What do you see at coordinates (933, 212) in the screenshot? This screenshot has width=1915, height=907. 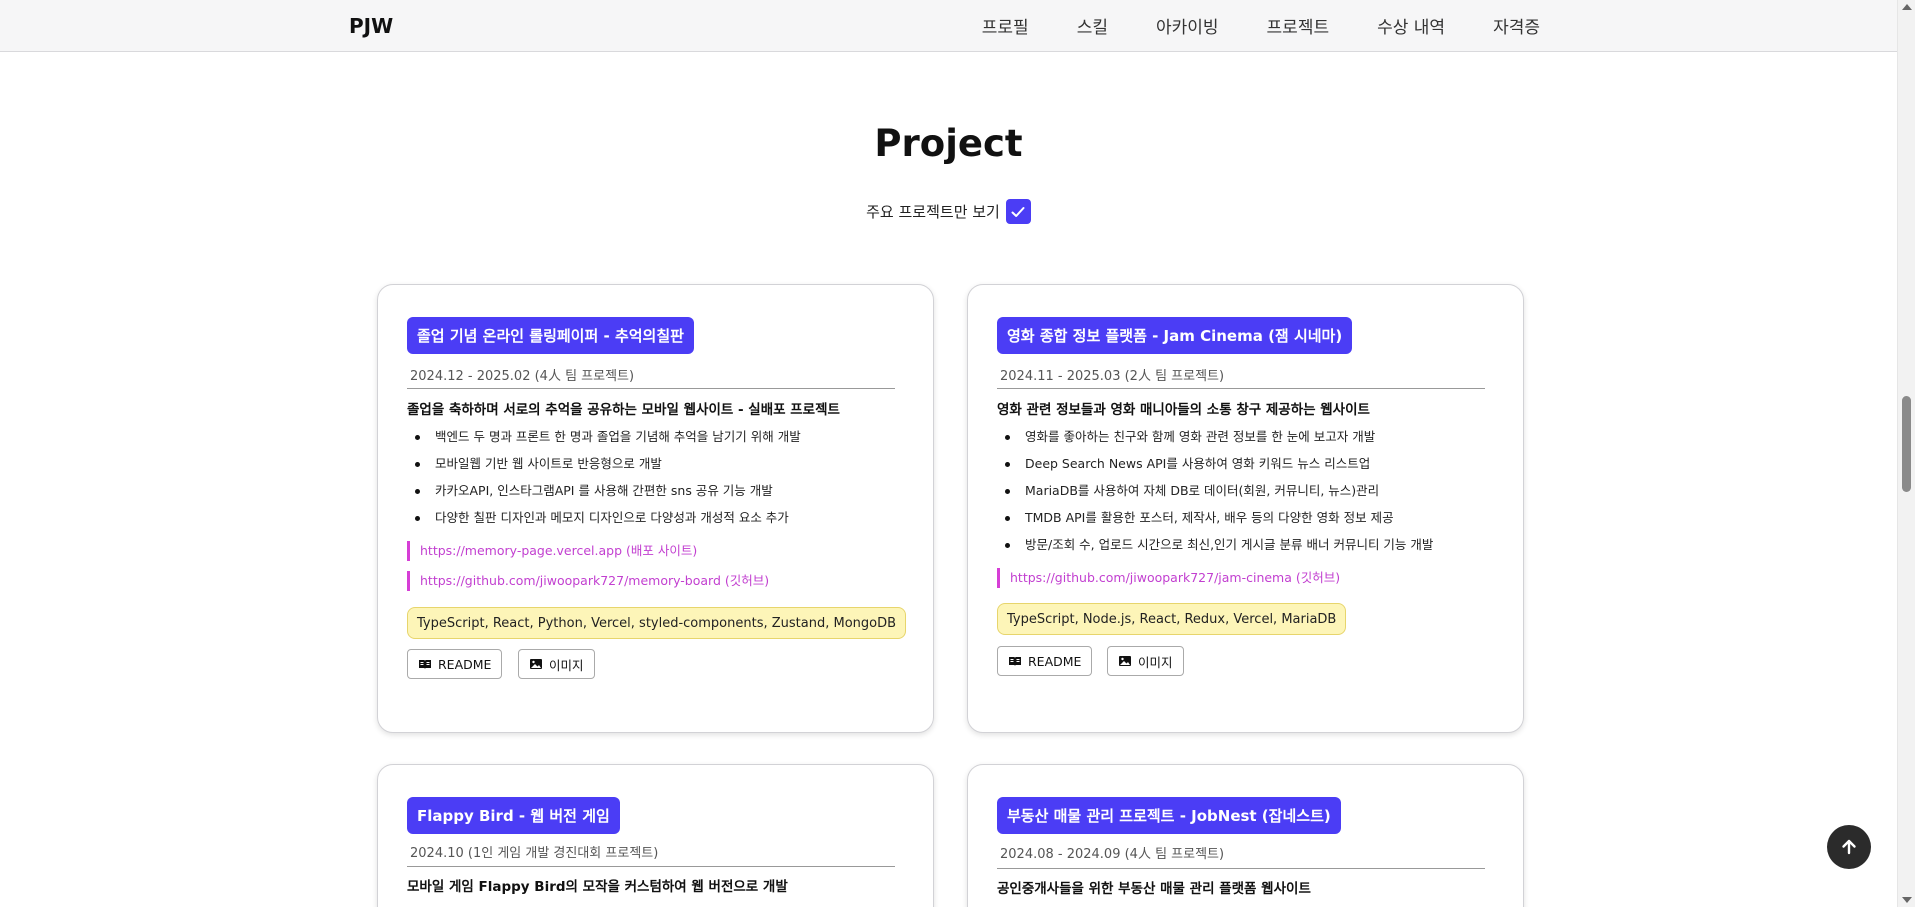 I see `featured-toggle-label: 주요 프로젝트만 보기` at bounding box center [933, 212].